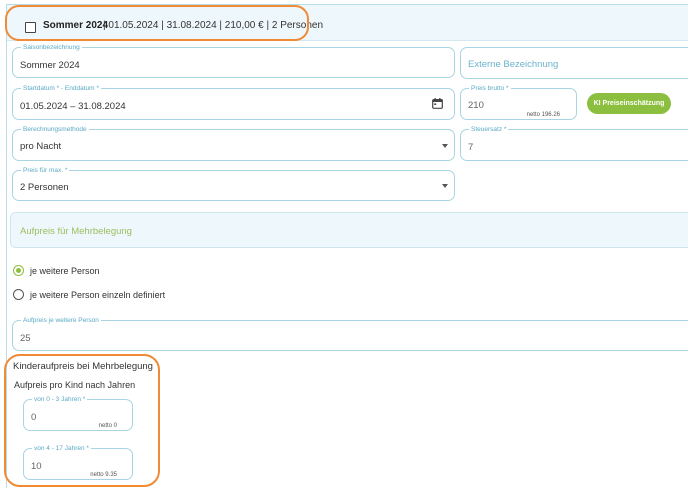 The width and height of the screenshot is (688, 488). I want to click on aufpreis-person-value: 25, so click(25, 338).